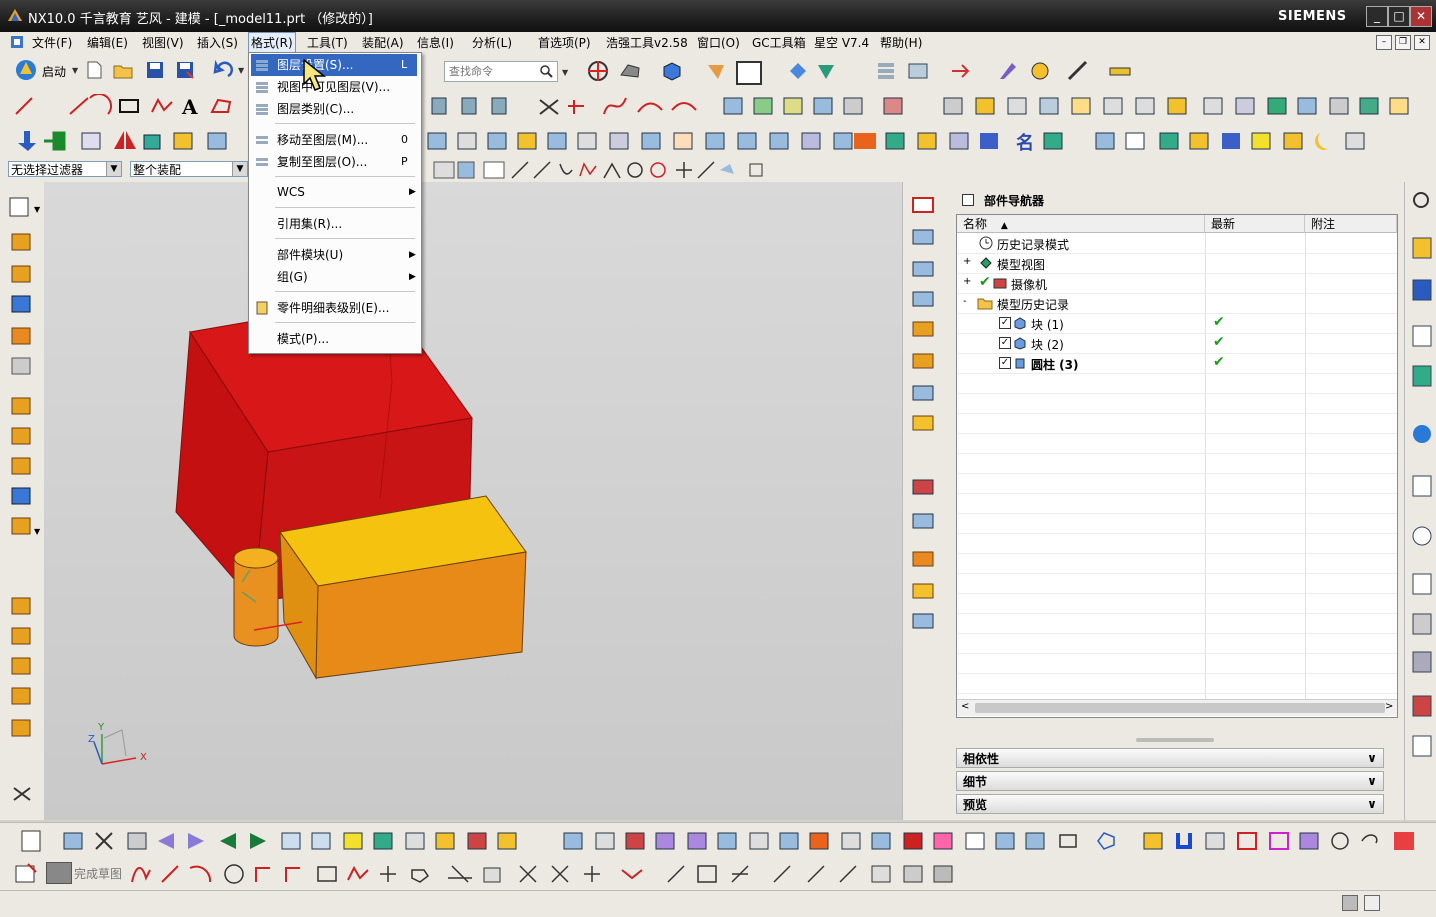 This screenshot has width=1436, height=917. What do you see at coordinates (546, 71) in the screenshot?
I see `search-icon` at bounding box center [546, 71].